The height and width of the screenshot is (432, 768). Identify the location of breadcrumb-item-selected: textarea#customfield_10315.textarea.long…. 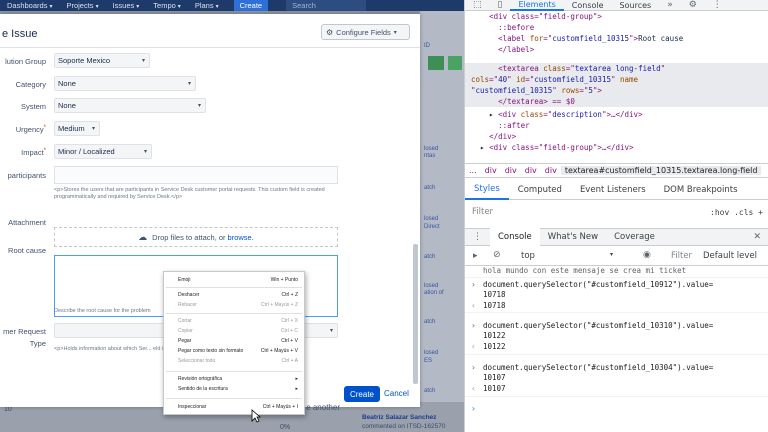
(661, 170).